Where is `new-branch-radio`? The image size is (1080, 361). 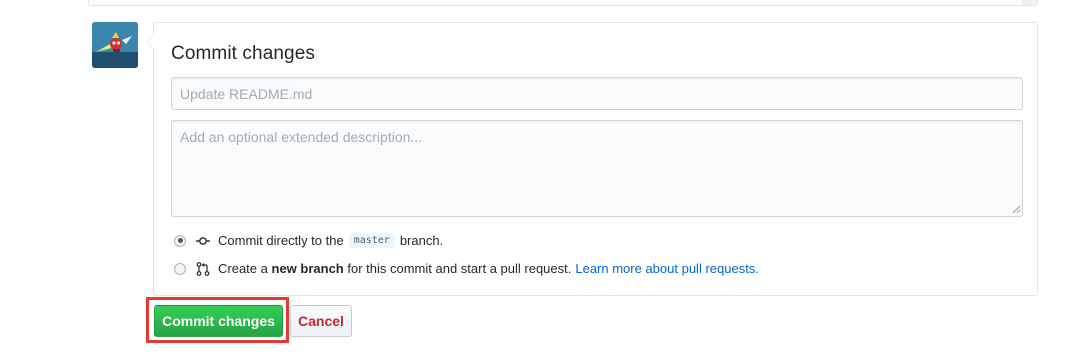 new-branch-radio is located at coordinates (180, 268).